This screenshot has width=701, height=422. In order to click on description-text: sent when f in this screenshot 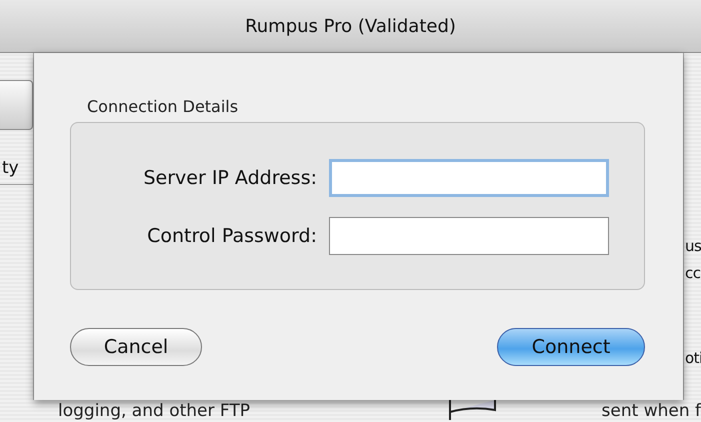, I will do `click(651, 411)`.